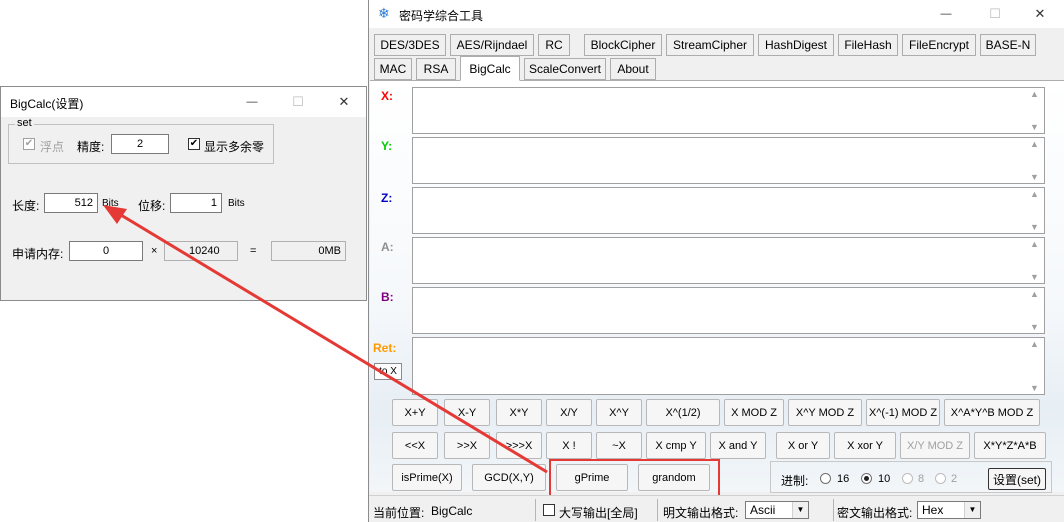 The height and width of the screenshot is (522, 1064). I want to click on btn-x-minus-y: X-Y, so click(467, 412).